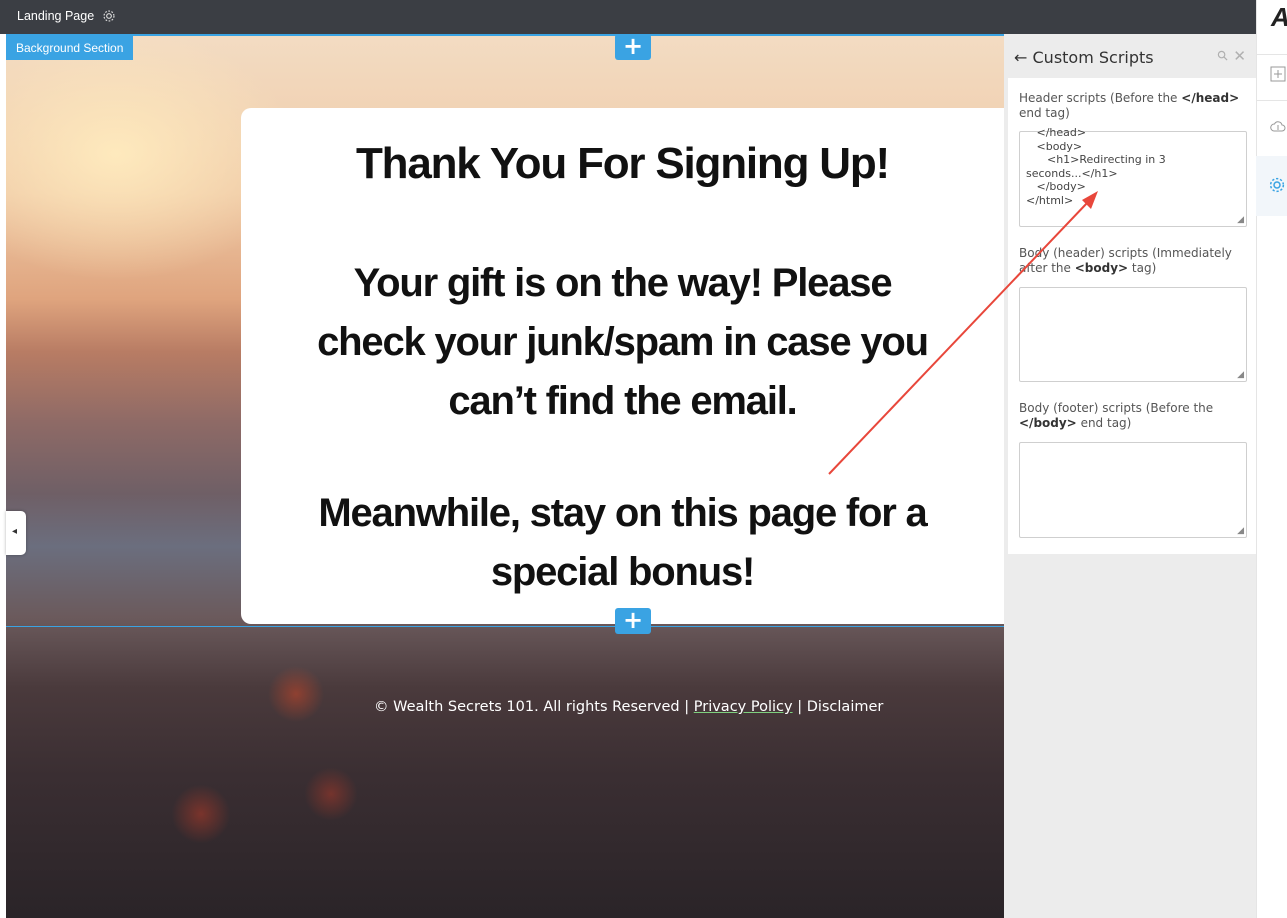  I want to click on gift-line: Your gift is on the way! Please, so click(623, 283).